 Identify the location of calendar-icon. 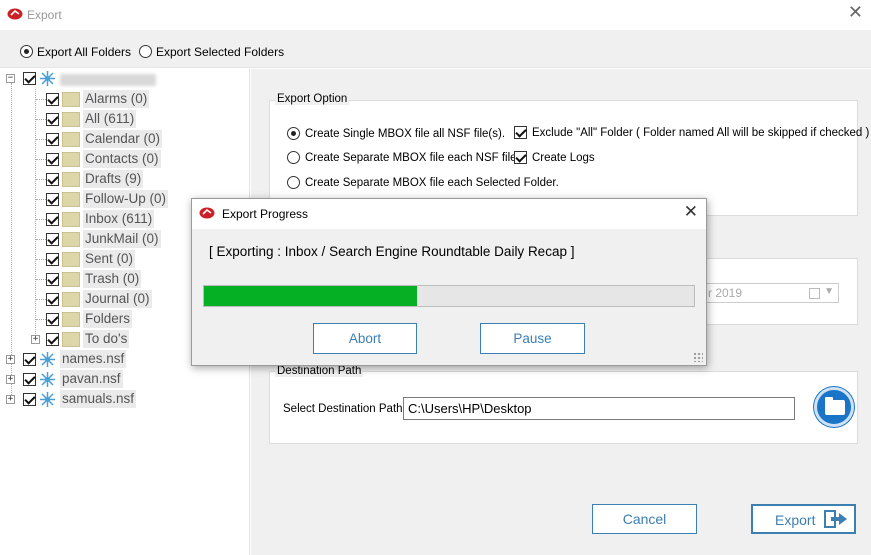
(814, 293).